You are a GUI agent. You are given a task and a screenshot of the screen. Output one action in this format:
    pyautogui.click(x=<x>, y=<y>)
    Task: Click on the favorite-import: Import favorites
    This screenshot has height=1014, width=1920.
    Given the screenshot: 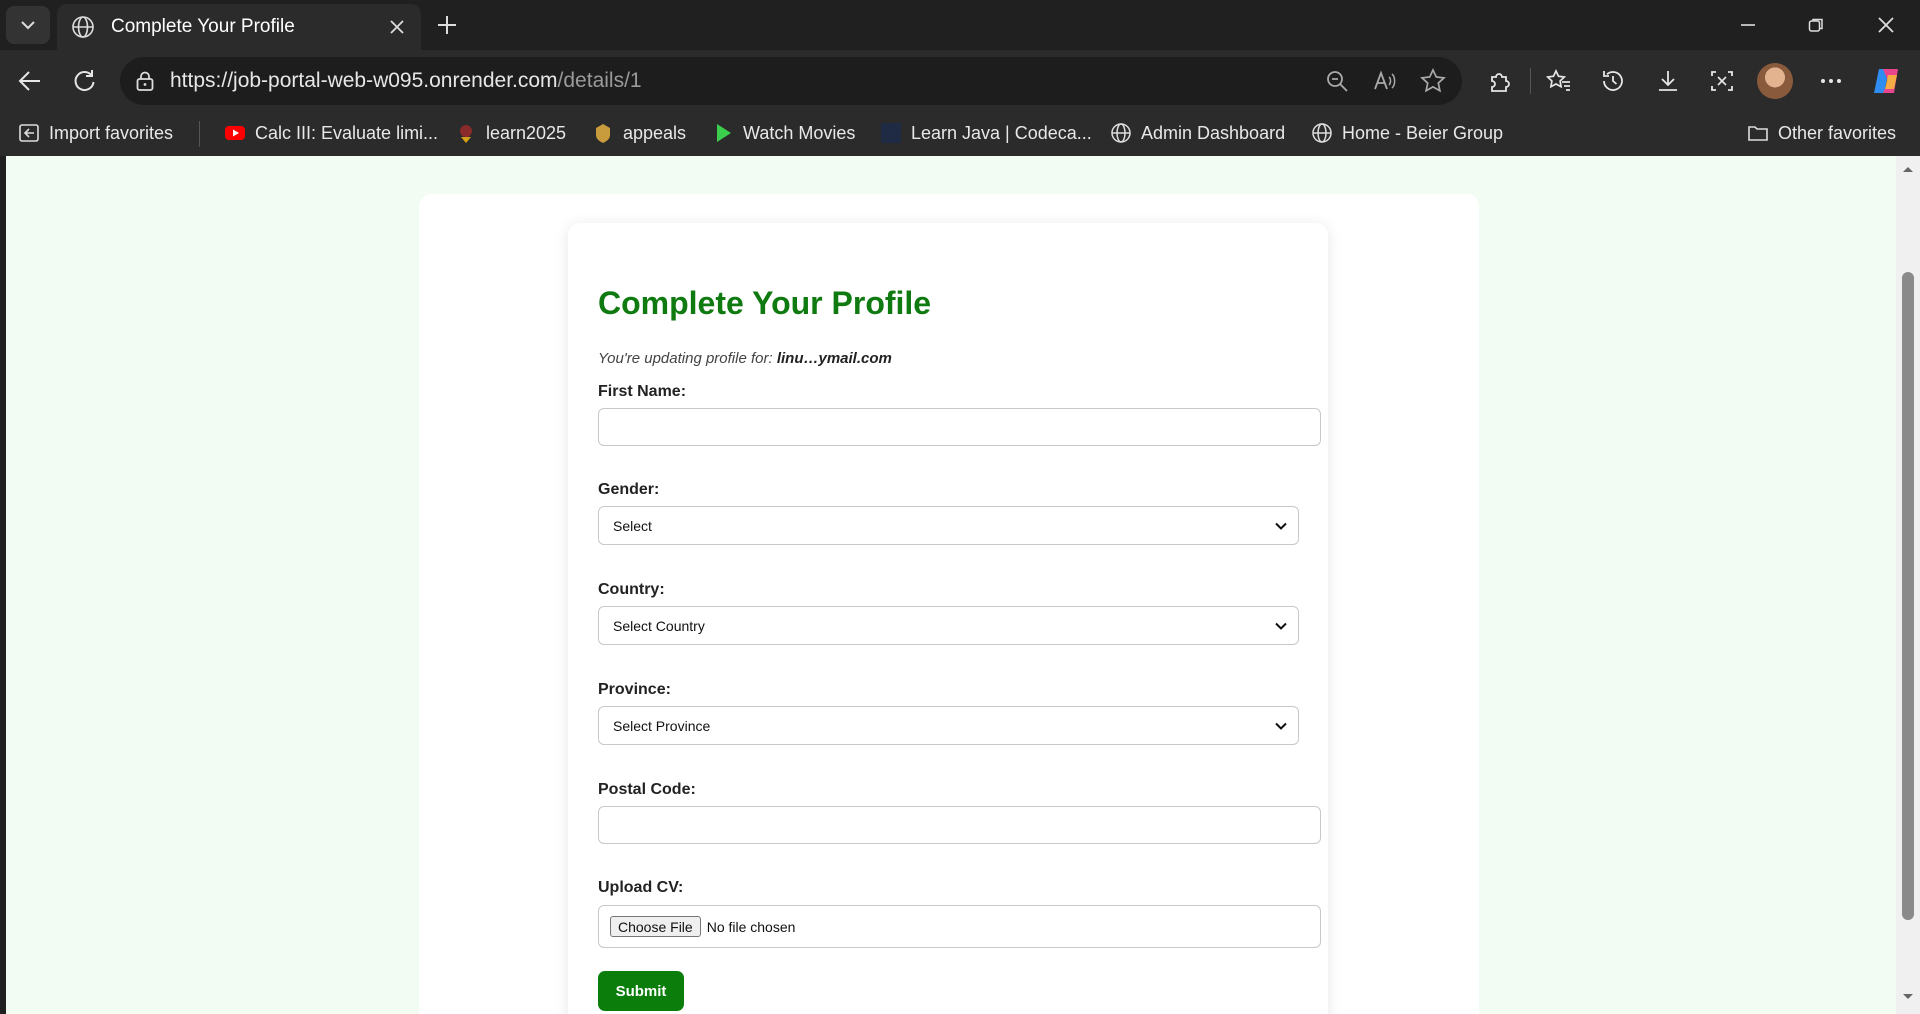 What is the action you would take?
    pyautogui.click(x=95, y=133)
    